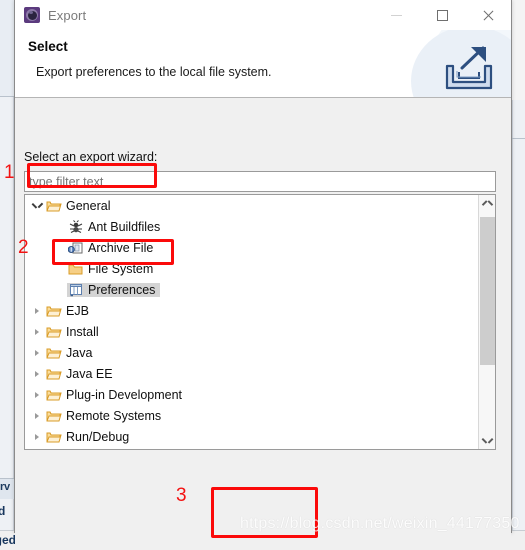  What do you see at coordinates (251, 331) in the screenshot?
I see `tree-row: Install` at bounding box center [251, 331].